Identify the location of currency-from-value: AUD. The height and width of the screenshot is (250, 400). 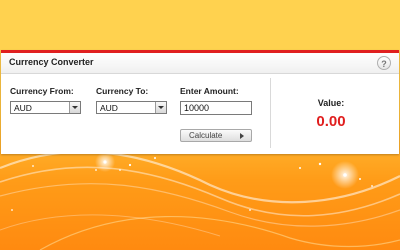
(23, 108).